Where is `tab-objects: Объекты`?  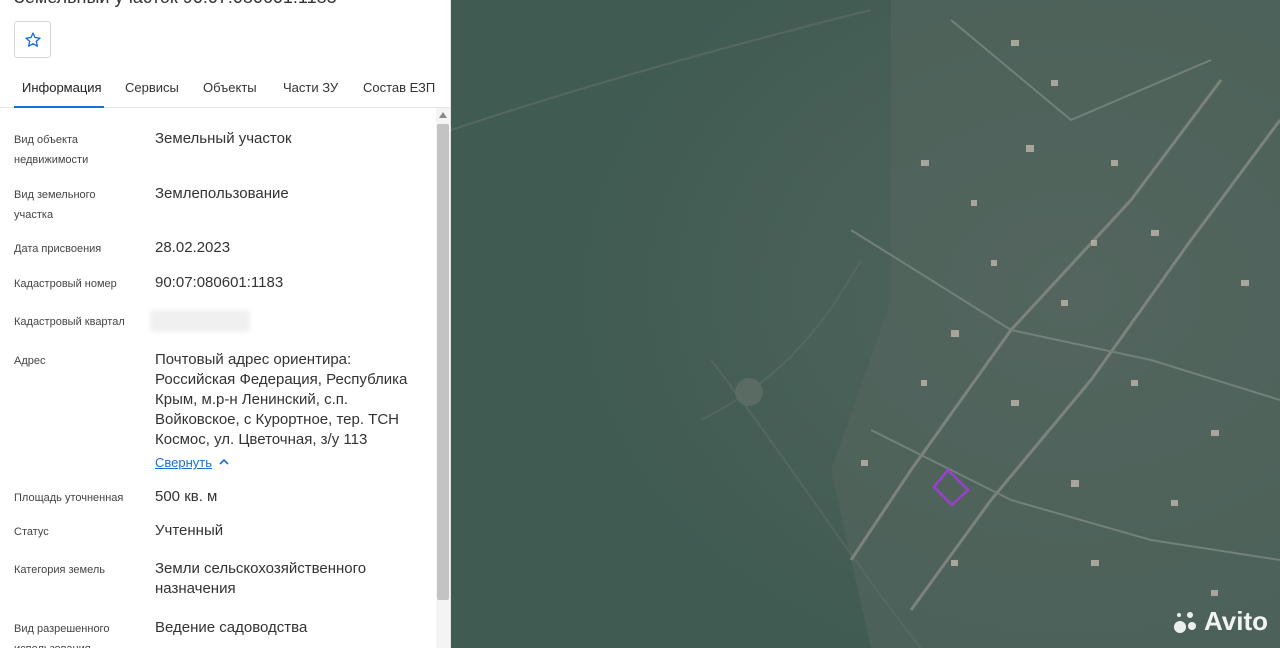
tab-objects: Объекты is located at coordinates (230, 88).